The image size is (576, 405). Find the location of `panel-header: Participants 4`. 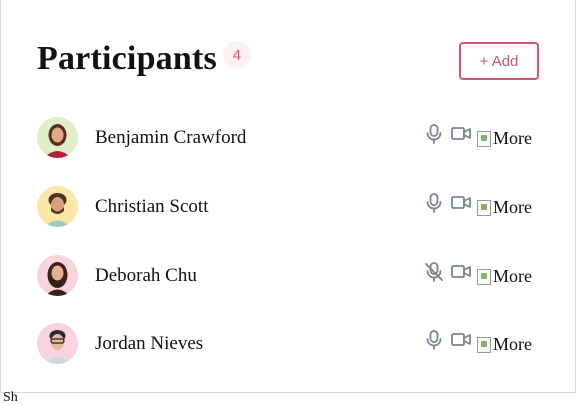

panel-header: Participants 4 is located at coordinates (144, 59).